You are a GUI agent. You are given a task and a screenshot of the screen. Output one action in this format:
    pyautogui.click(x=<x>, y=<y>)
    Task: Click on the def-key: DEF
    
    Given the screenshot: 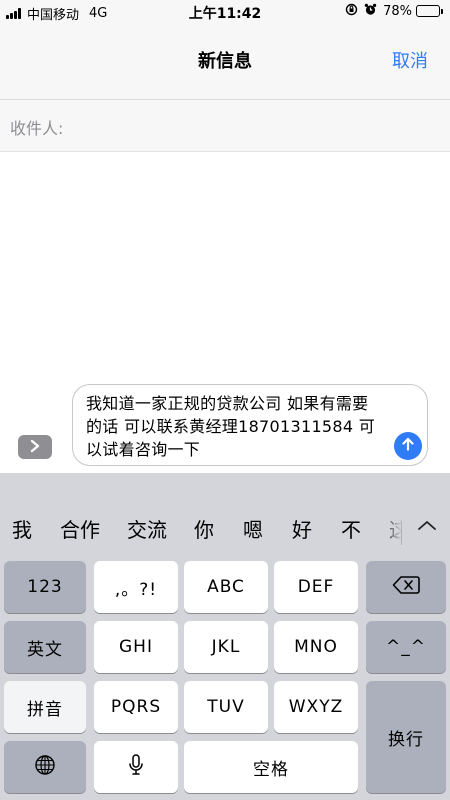 What is the action you would take?
    pyautogui.click(x=316, y=587)
    